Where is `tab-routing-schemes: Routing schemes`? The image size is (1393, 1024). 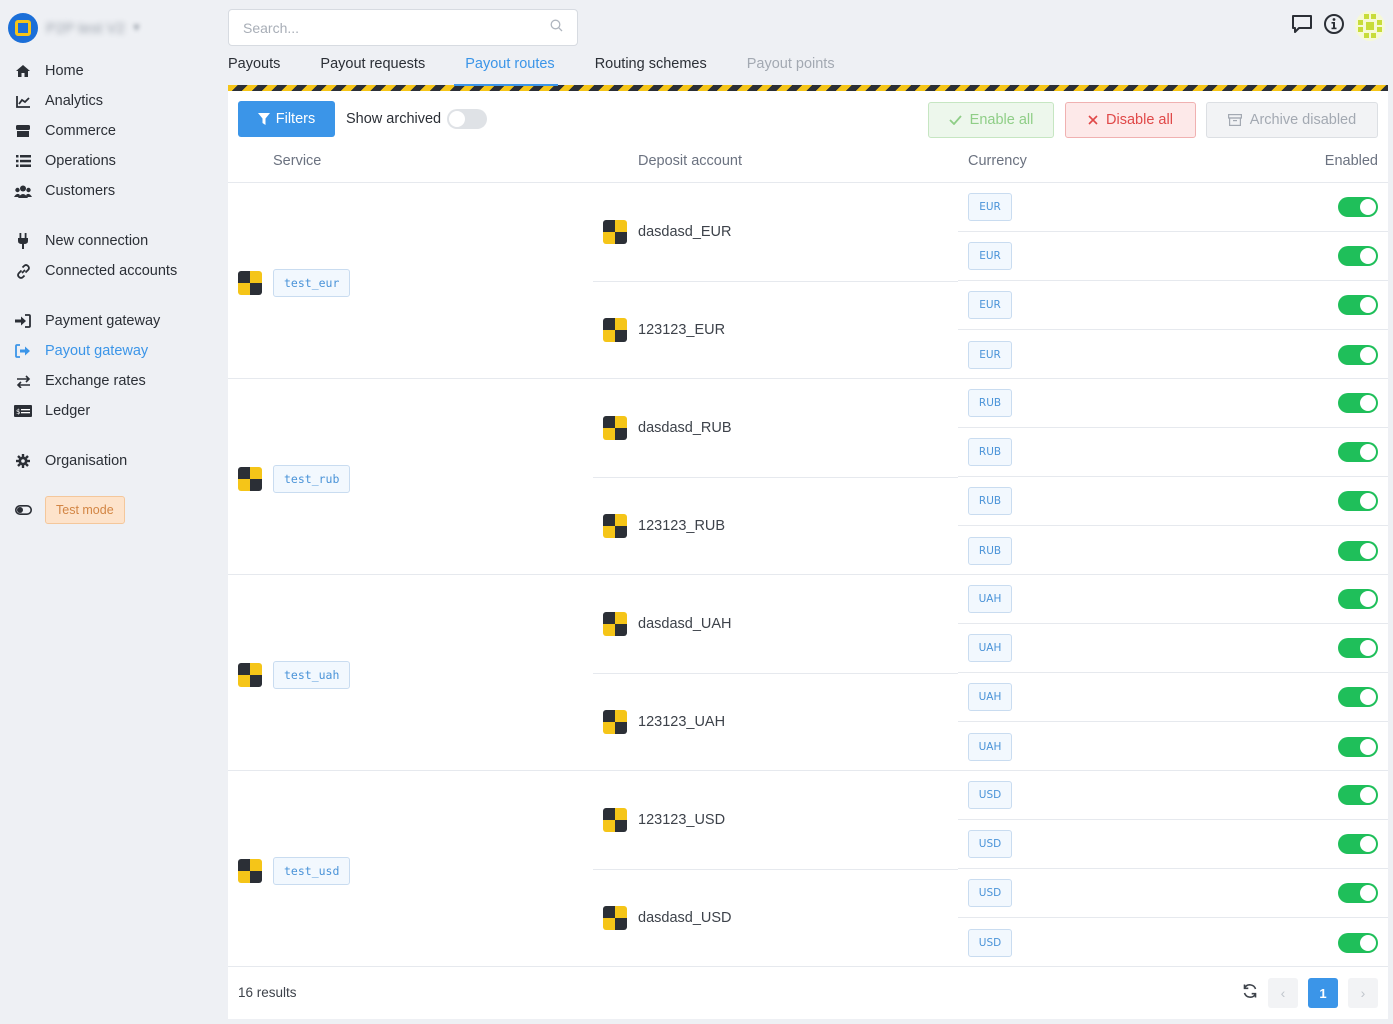
tab-routing-schemes: Routing schemes is located at coordinates (651, 68).